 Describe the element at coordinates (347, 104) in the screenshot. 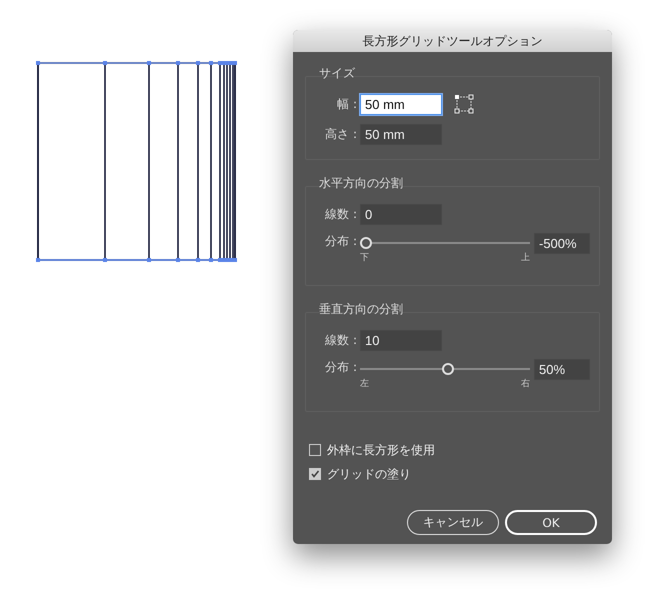

I see `field-label: 幅 :` at that location.